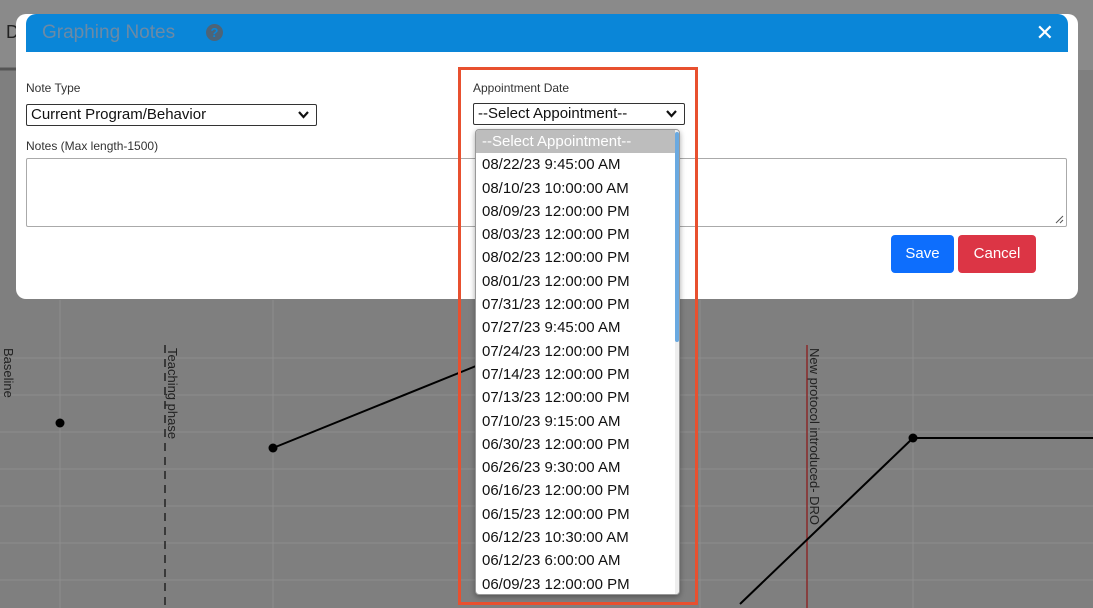  Describe the element at coordinates (1045, 33) in the screenshot. I see `close-icon: ✕` at that location.